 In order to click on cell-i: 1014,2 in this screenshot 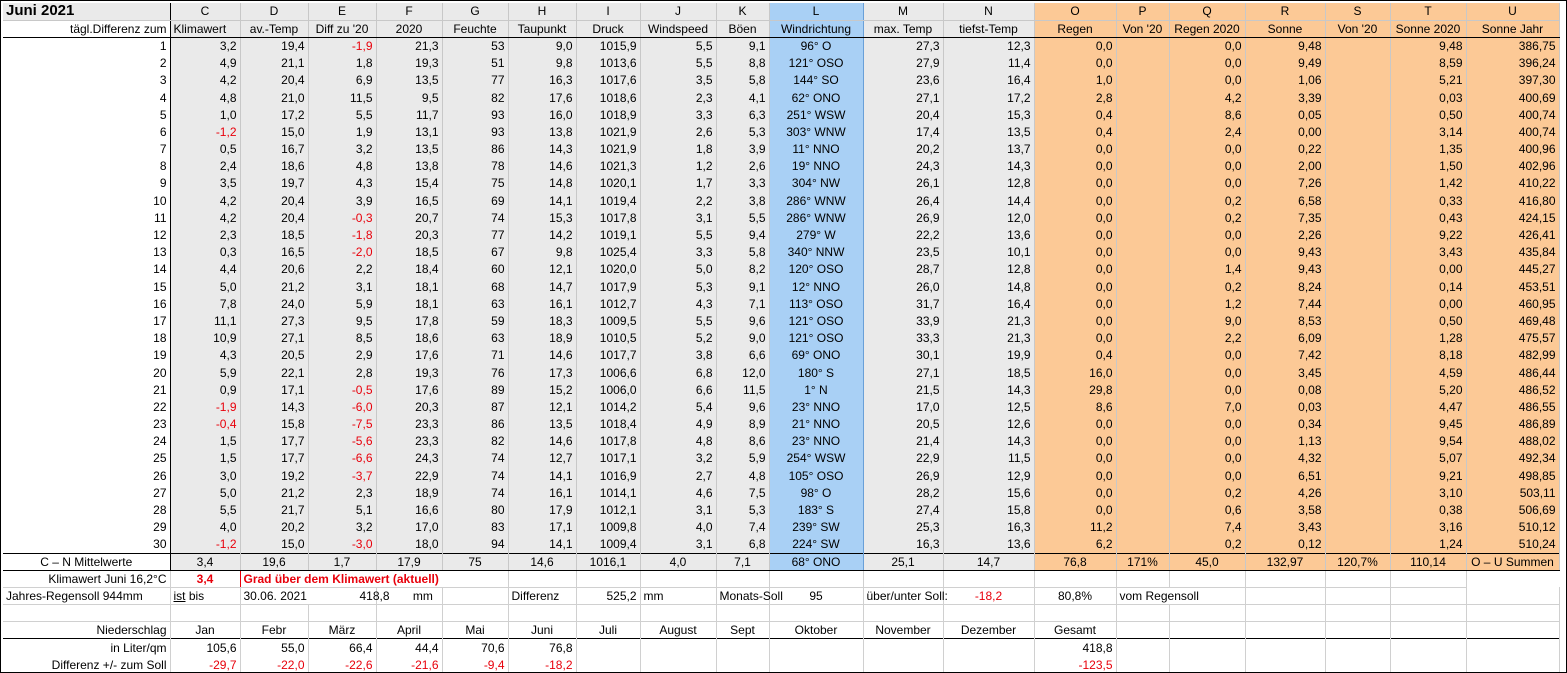, I will do `click(608, 407)`.